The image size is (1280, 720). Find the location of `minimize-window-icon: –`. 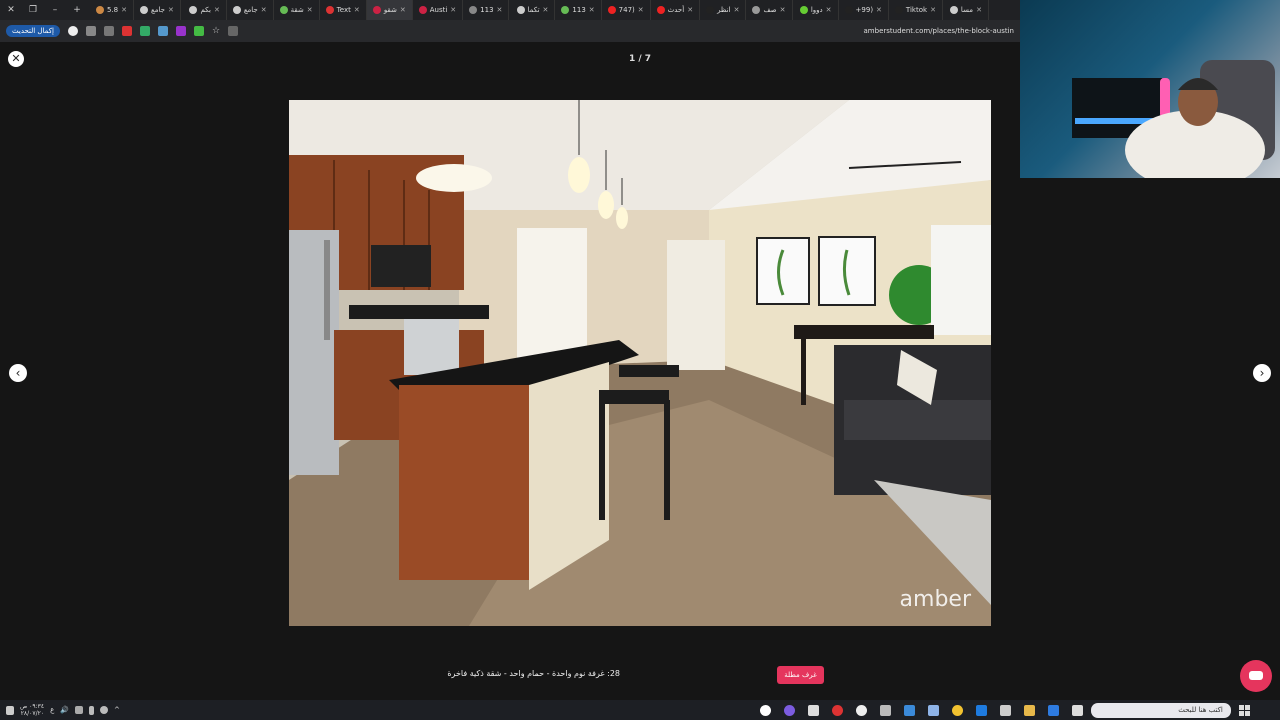

minimize-window-icon: – is located at coordinates (55, 10).